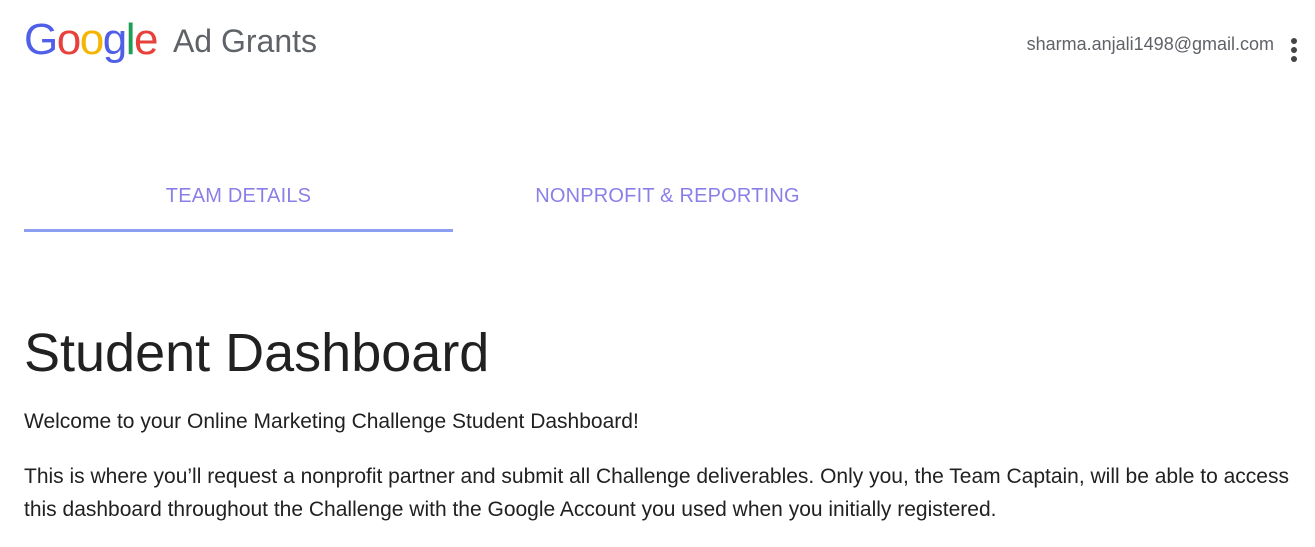  I want to click on product-name: Ad Grants, so click(245, 41).